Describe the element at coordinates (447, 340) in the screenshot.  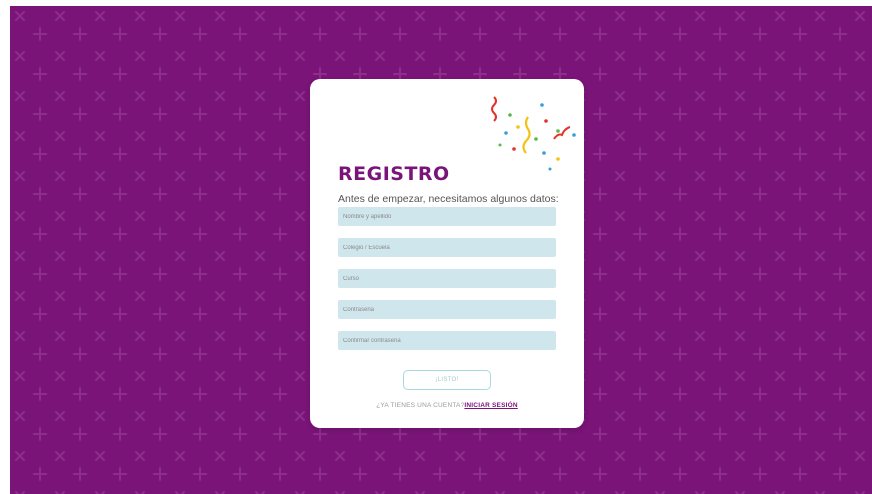
I see `confirm-password-field` at that location.